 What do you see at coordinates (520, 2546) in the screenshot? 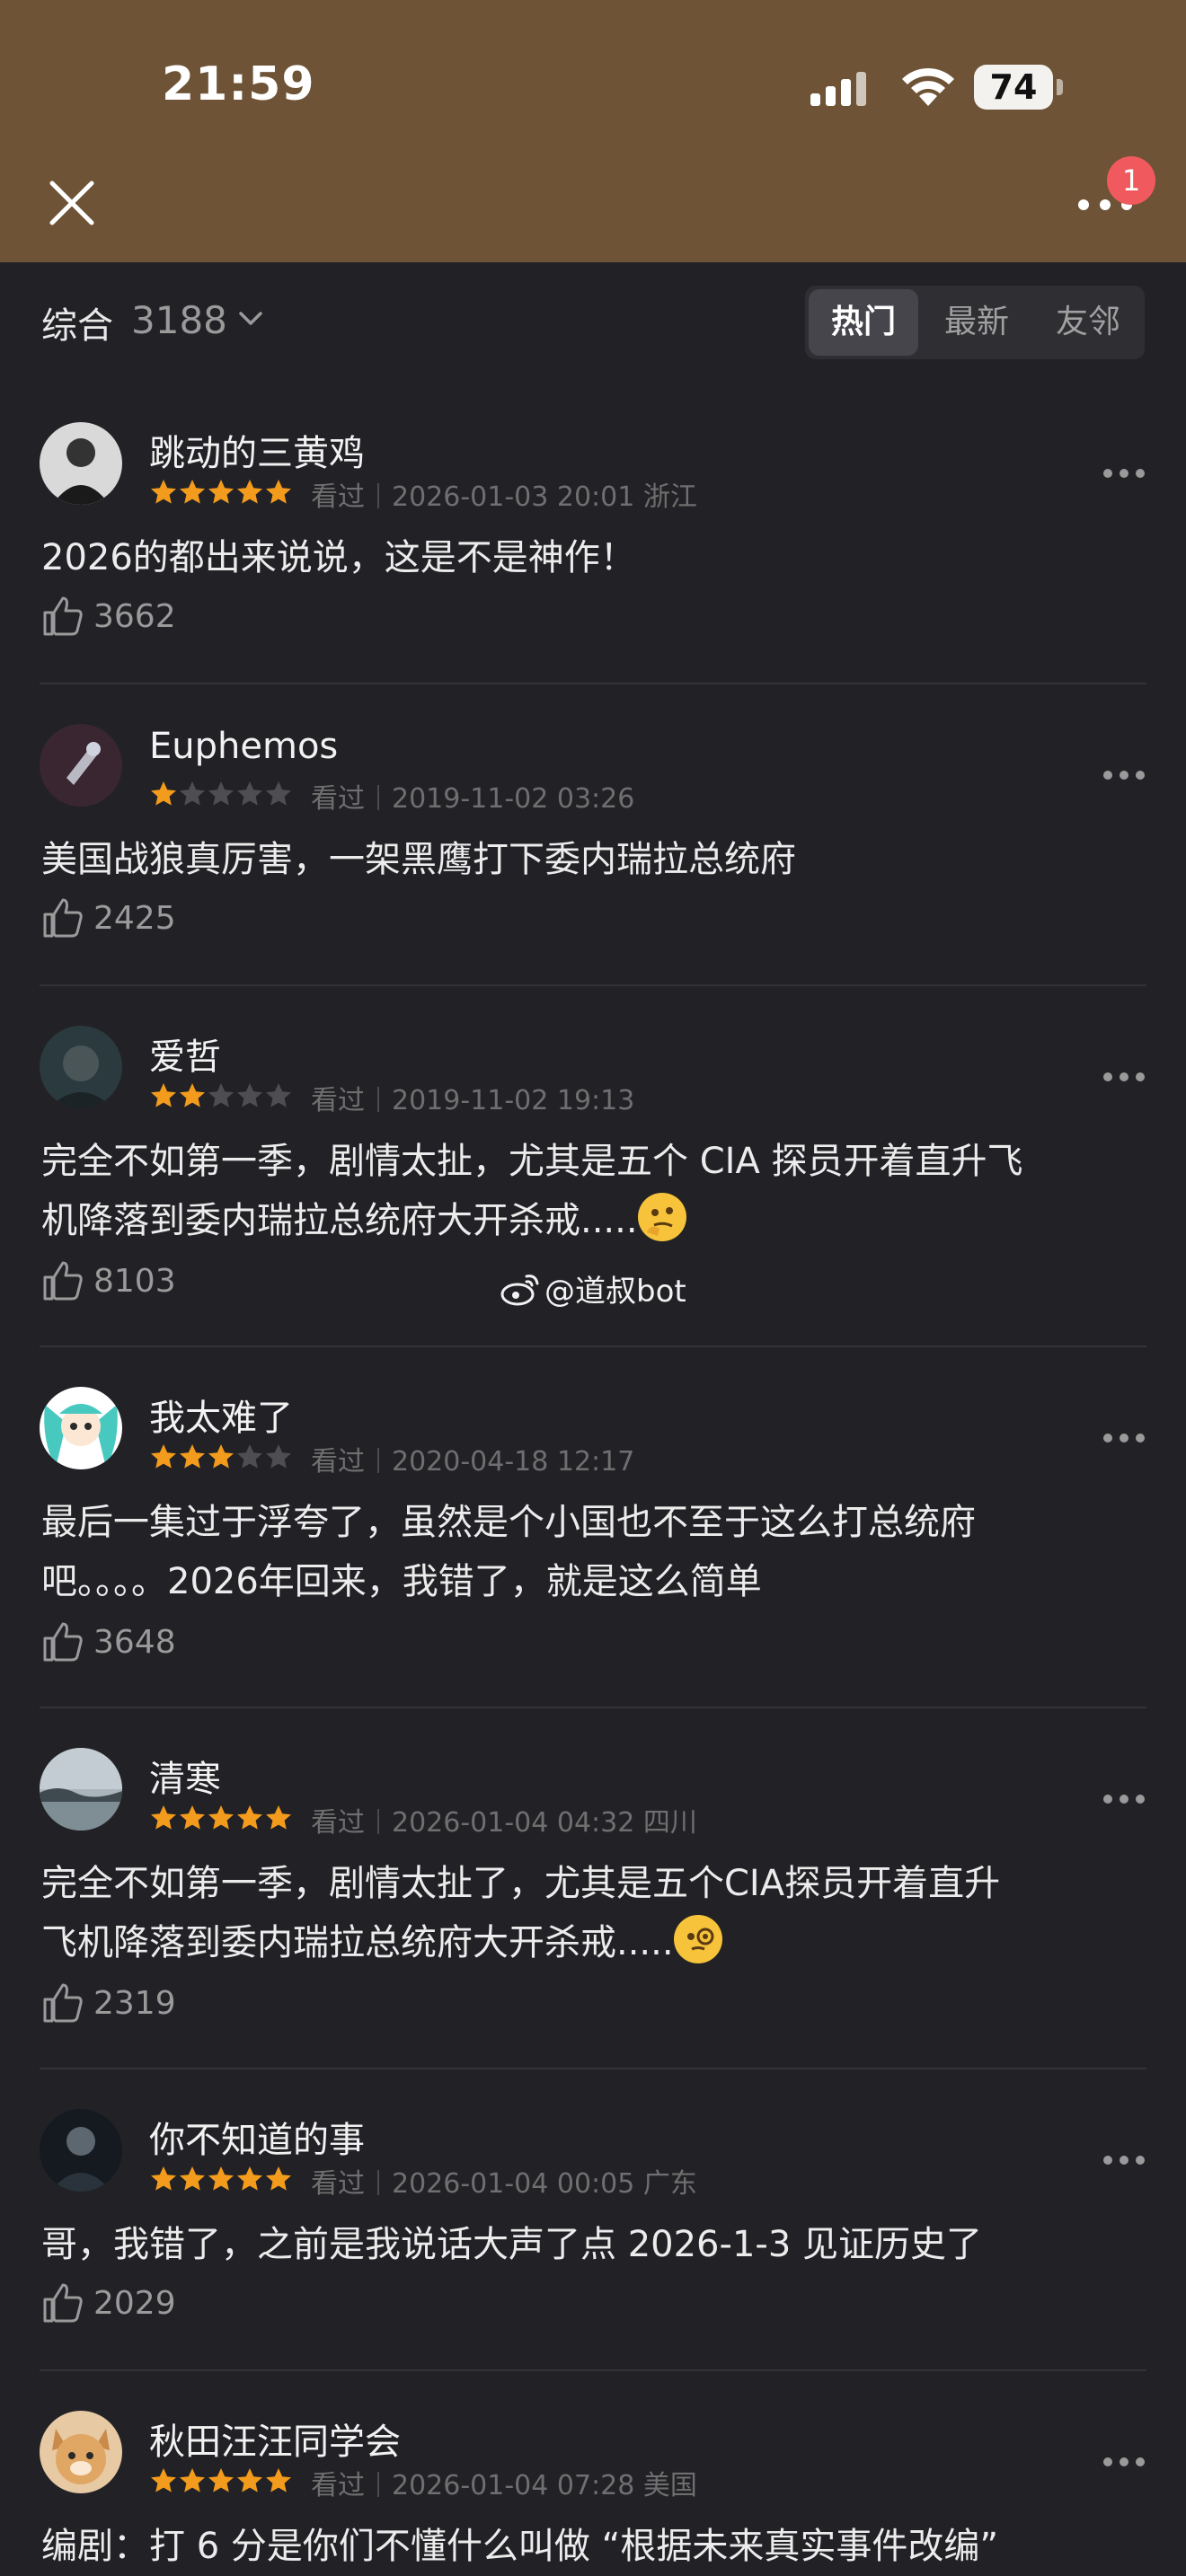
I see `comment-text: 编剧：打 6 分是你们不懂什么叫做 “根据未来真实事件改编”` at bounding box center [520, 2546].